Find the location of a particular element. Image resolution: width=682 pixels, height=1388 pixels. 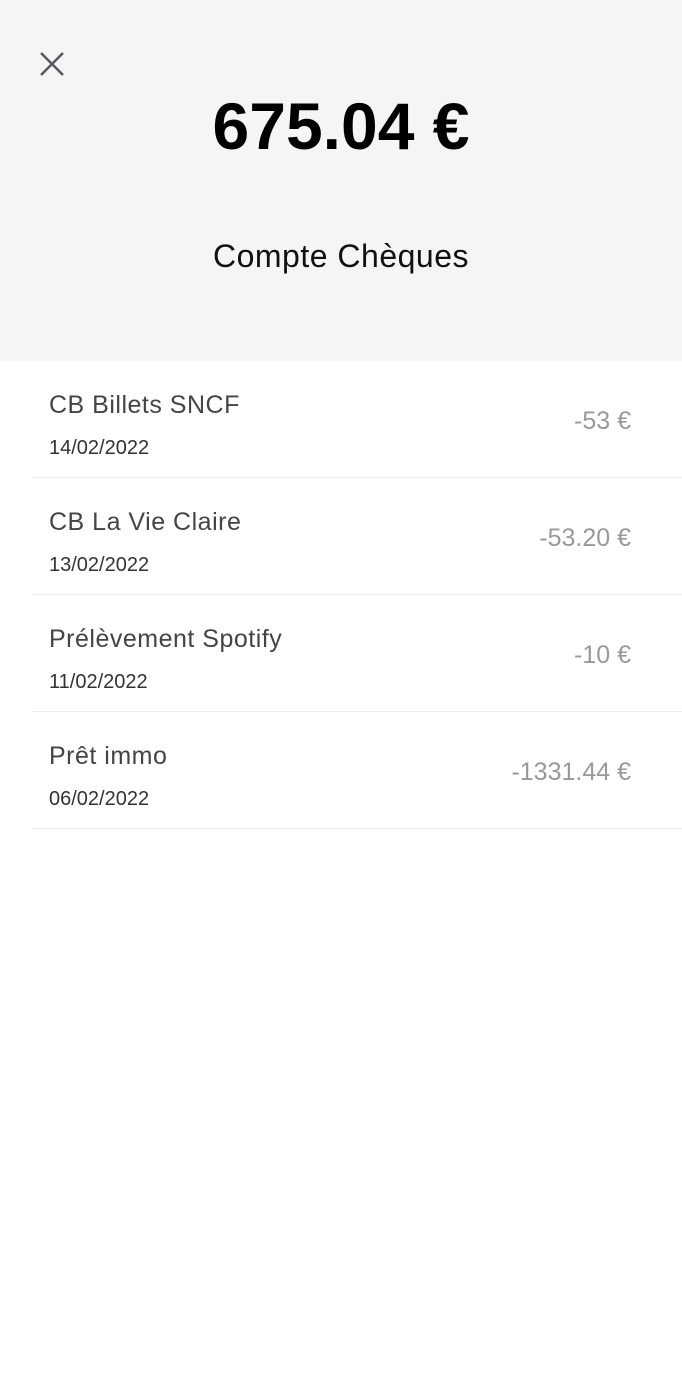

transaction-row: CB La Vie Claire 13/02/2022 -53.20 € is located at coordinates (357, 536).